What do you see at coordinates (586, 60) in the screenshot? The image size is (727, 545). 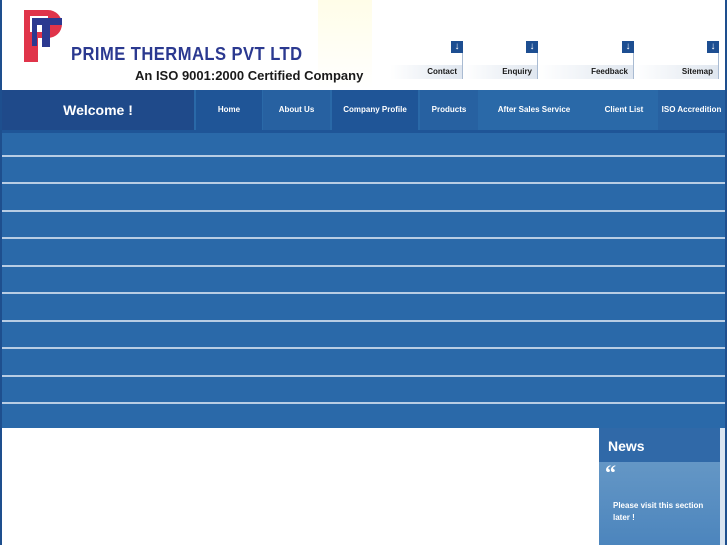 I see `top-link-feedback: ↓ Feedback` at bounding box center [586, 60].